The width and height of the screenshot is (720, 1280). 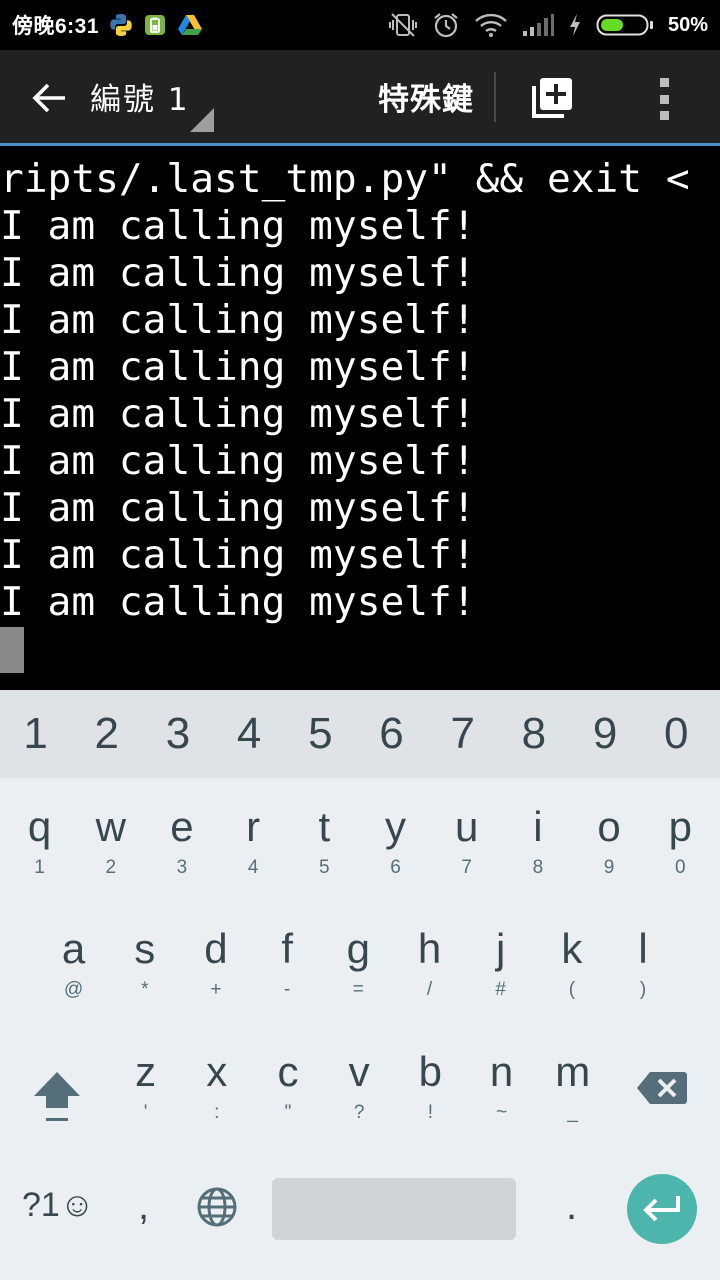 I want to click on key-x: x:, so click(x=216, y=1086).